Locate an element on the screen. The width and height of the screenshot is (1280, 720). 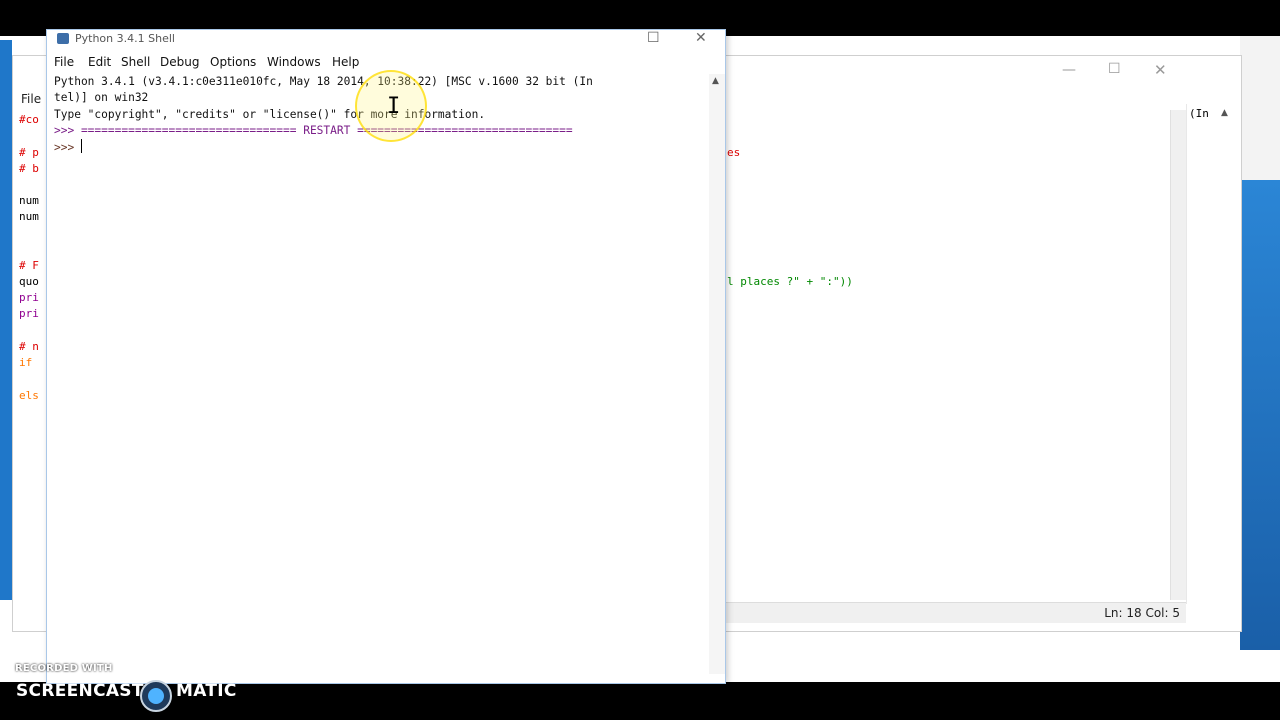
editor-code-line: l places ?" + ":")) is located at coordinates (790, 281).